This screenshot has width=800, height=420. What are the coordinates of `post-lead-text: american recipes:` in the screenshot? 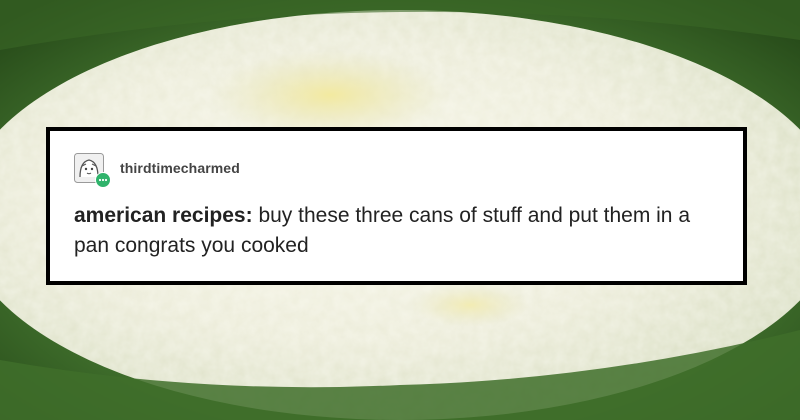 It's located at (163, 215).